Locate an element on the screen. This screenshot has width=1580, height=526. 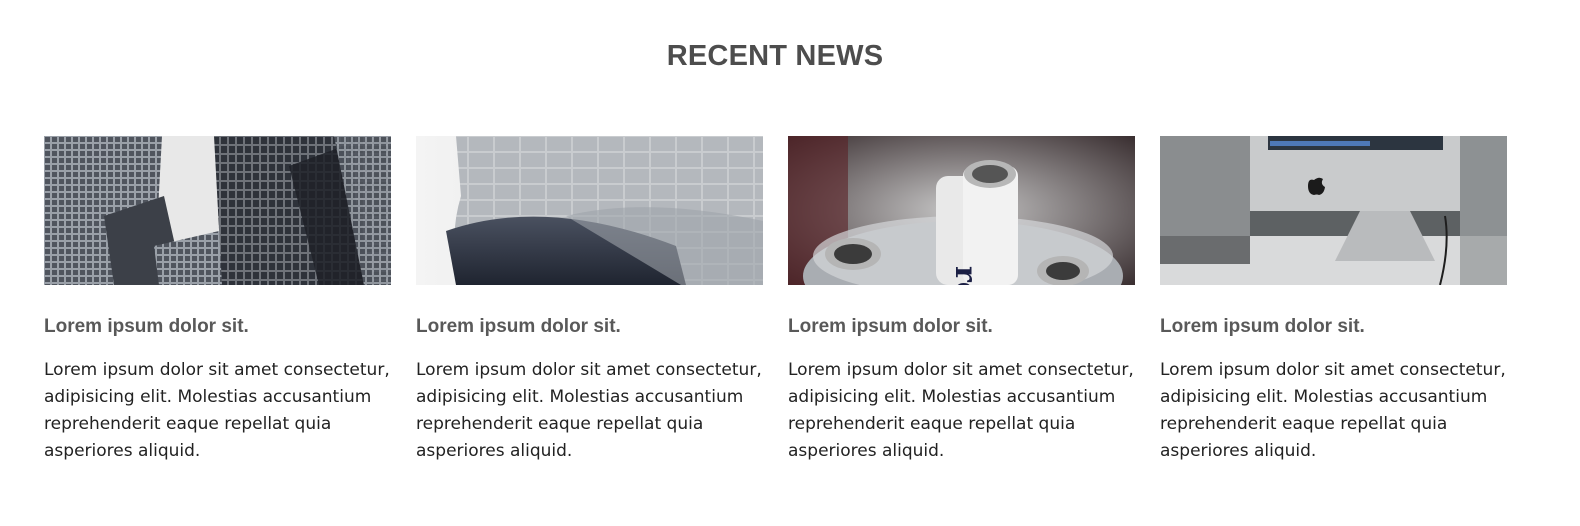
section-title: RECENT NEWS is located at coordinates (775, 56).